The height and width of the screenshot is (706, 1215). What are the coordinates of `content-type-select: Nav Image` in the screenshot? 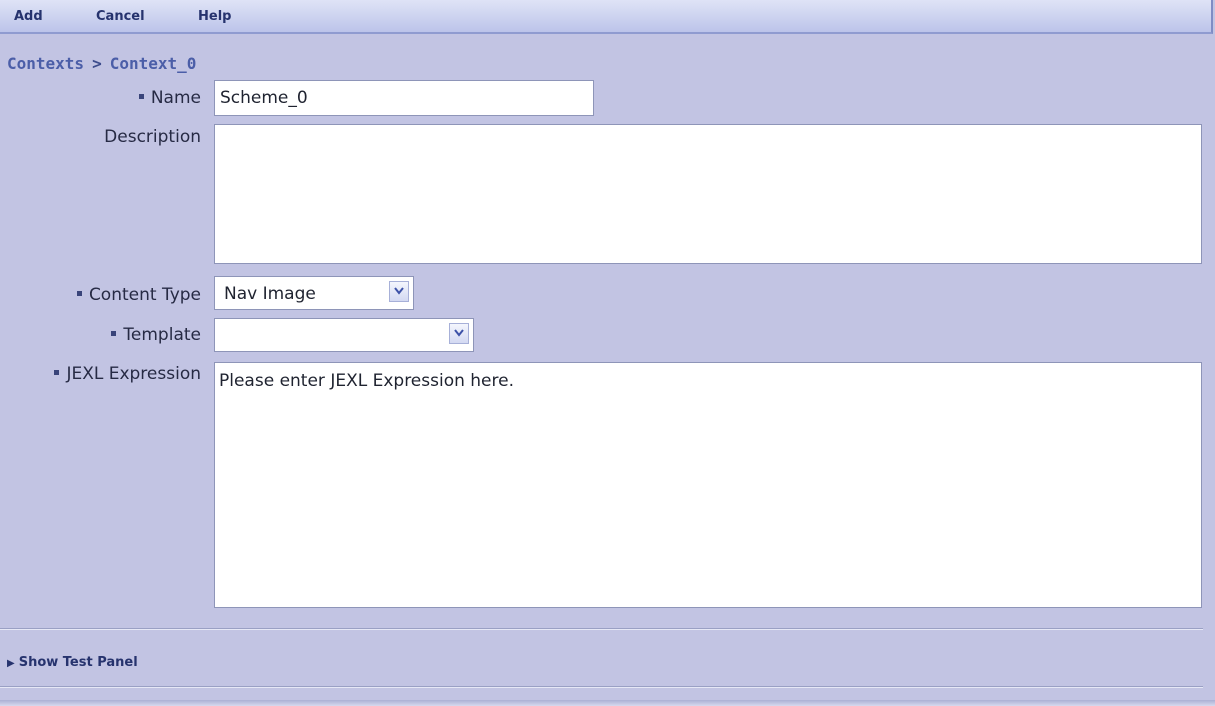 It's located at (314, 293).